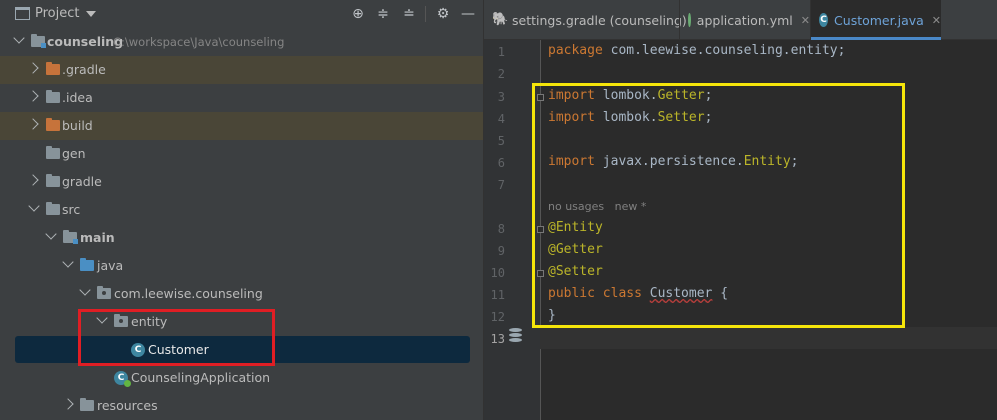 Image resolution: width=997 pixels, height=420 pixels. I want to click on tree-row-resources: resources, so click(241, 406).